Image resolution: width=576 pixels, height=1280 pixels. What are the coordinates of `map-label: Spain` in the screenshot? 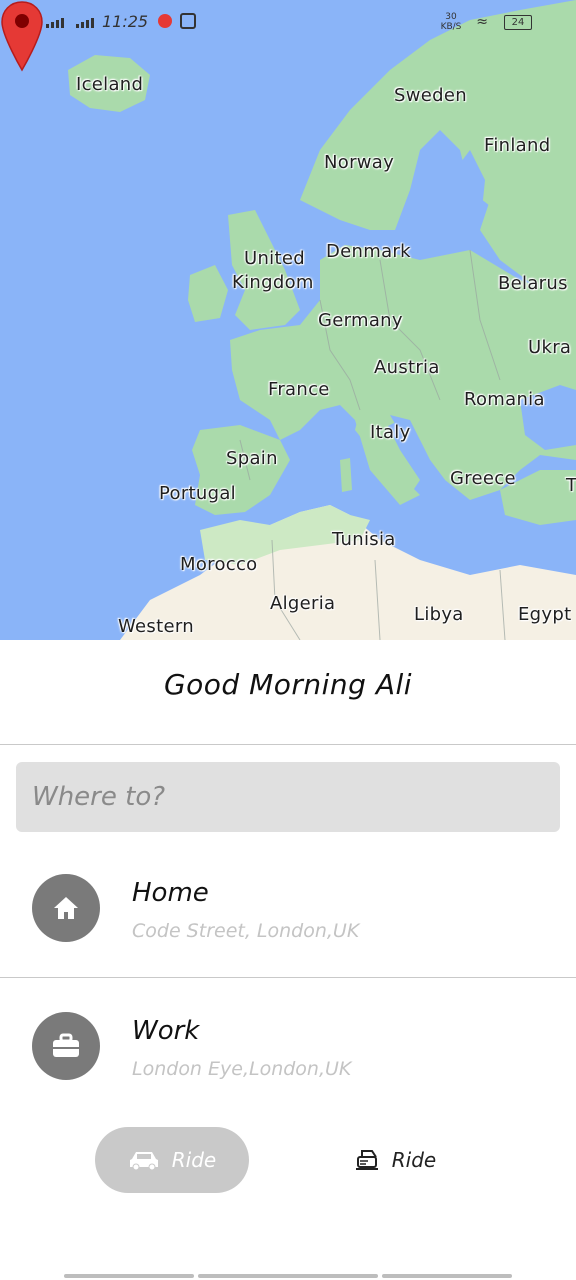 It's located at (252, 458).